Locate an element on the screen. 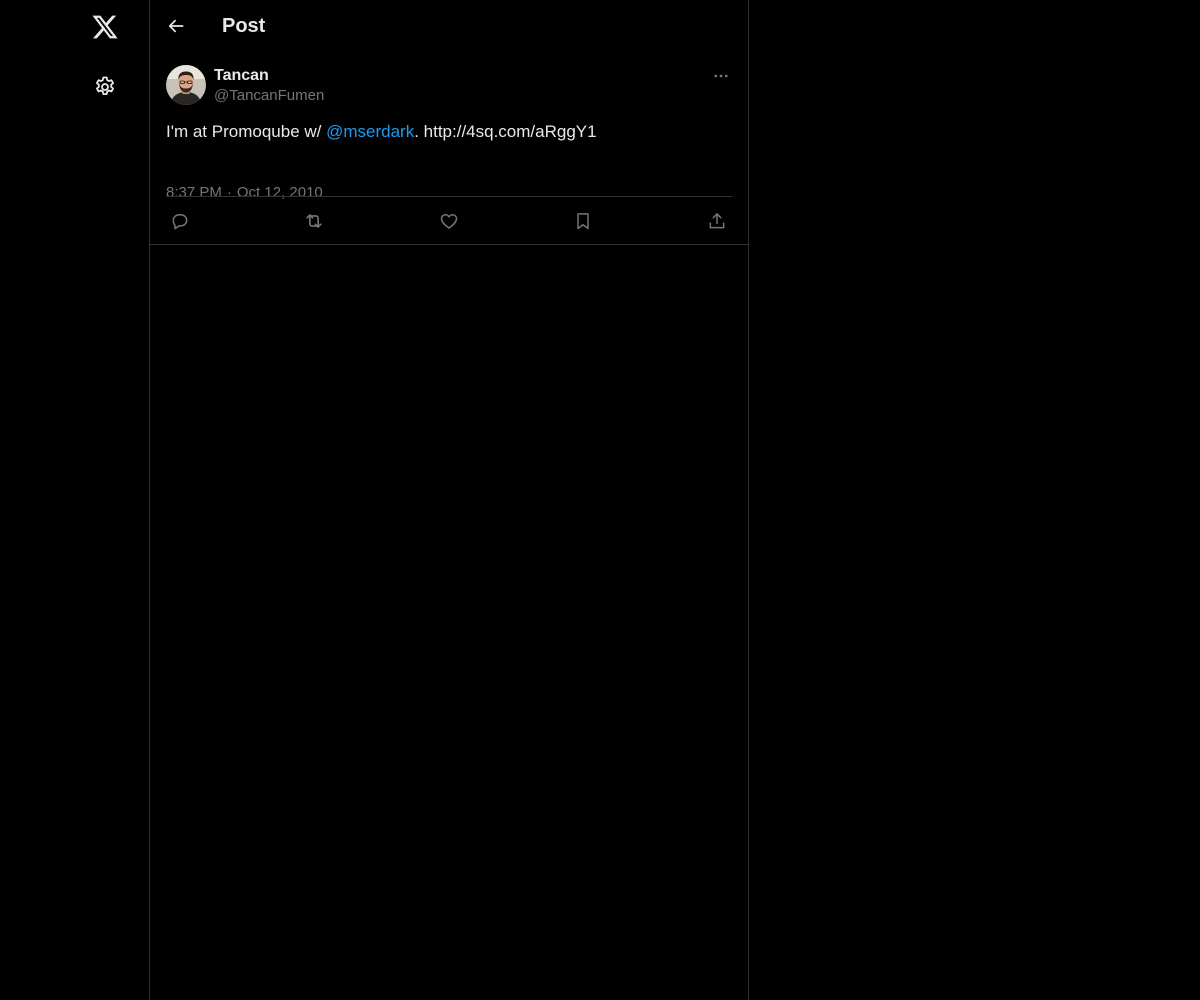 The image size is (1200, 1000). avatar-photo-icon is located at coordinates (186, 85).